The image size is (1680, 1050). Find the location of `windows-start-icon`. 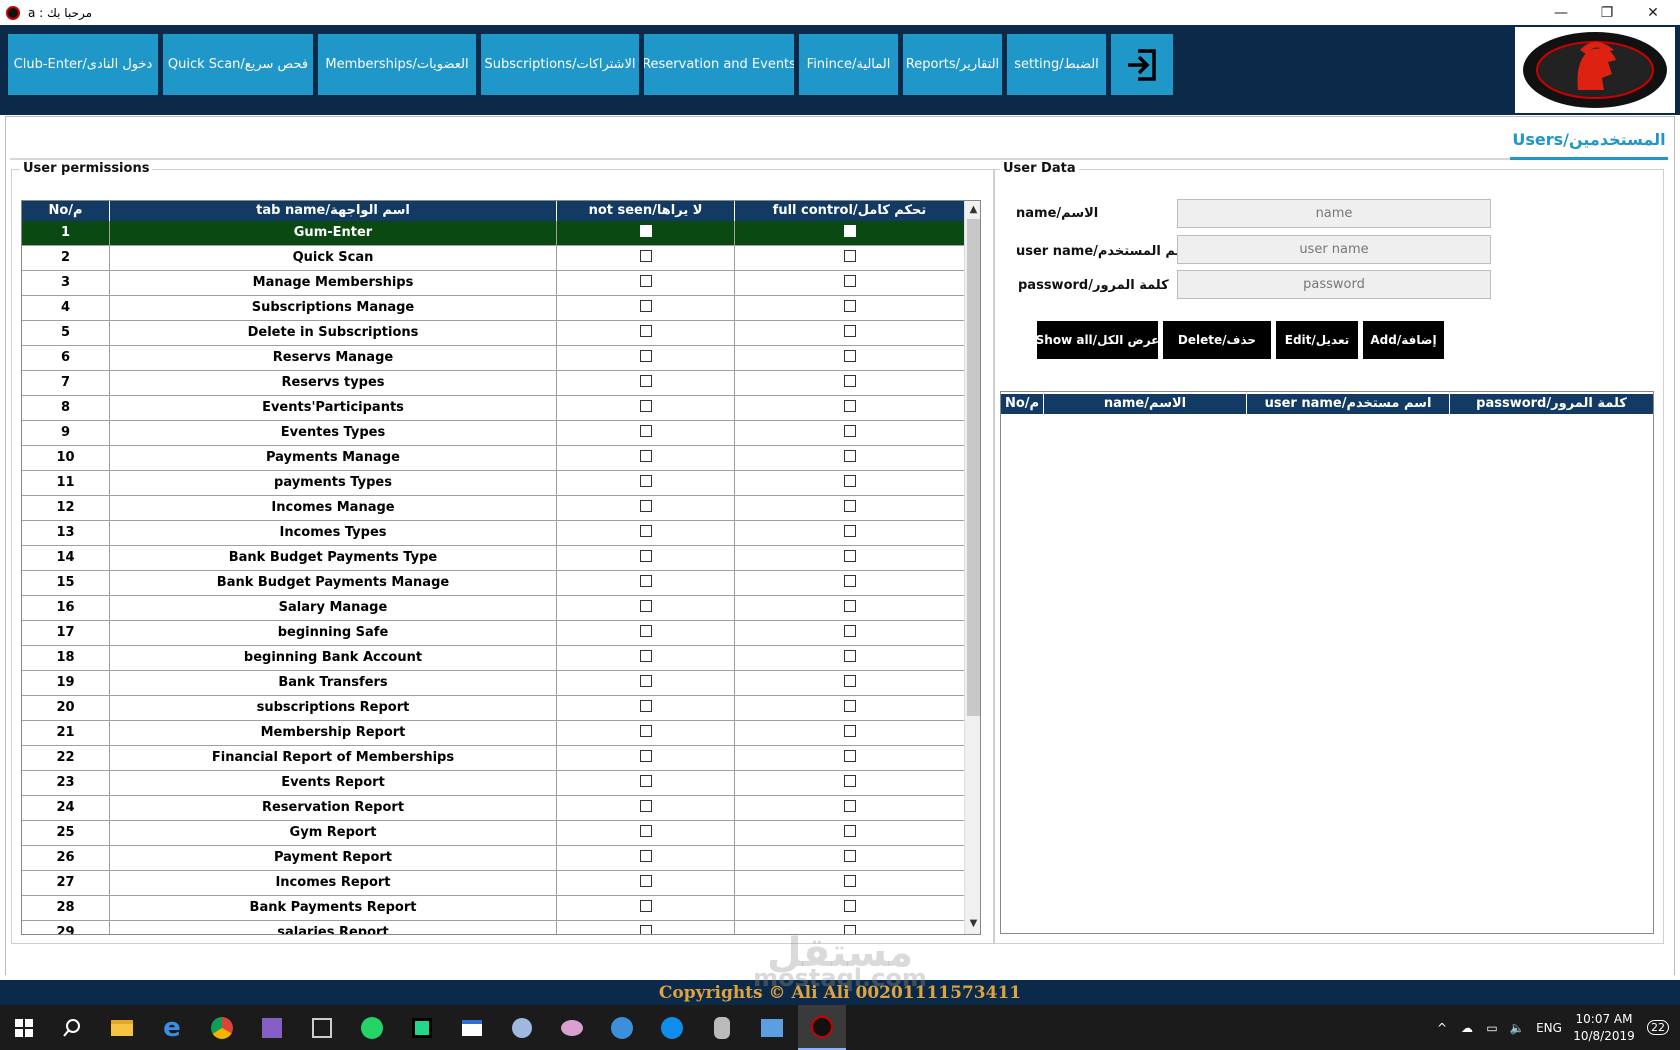

windows-start-icon is located at coordinates (24, 1027).